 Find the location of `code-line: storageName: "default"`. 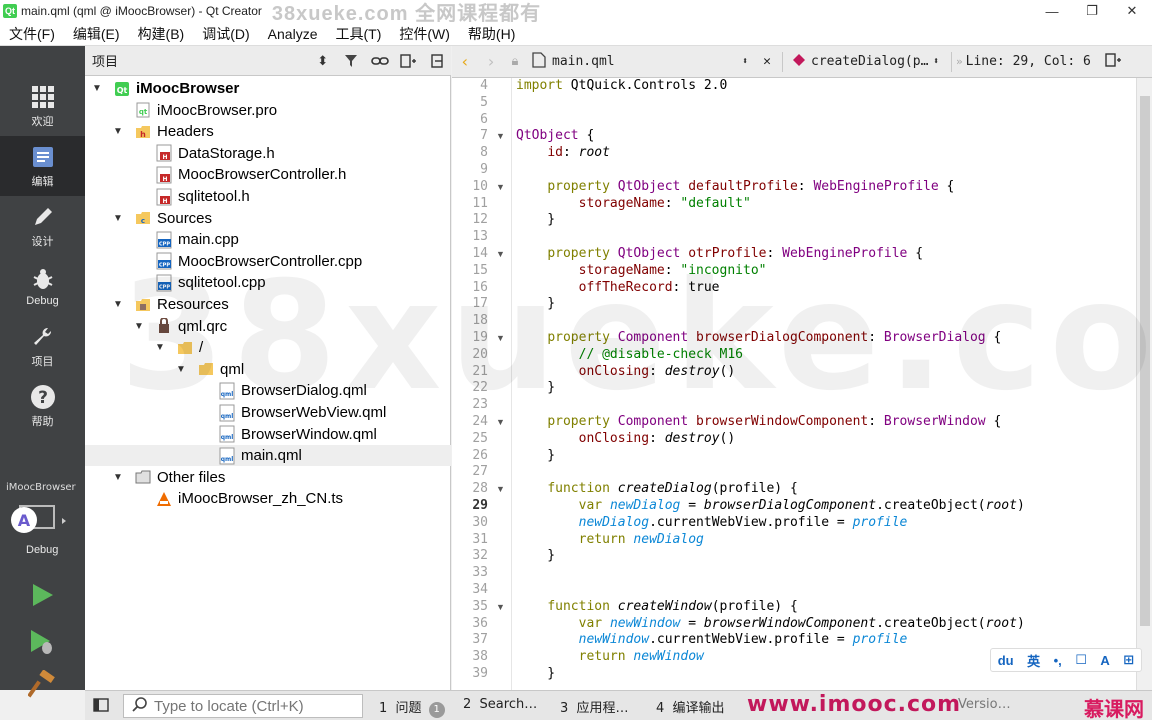

code-line: storageName: "default" is located at coordinates (633, 204).